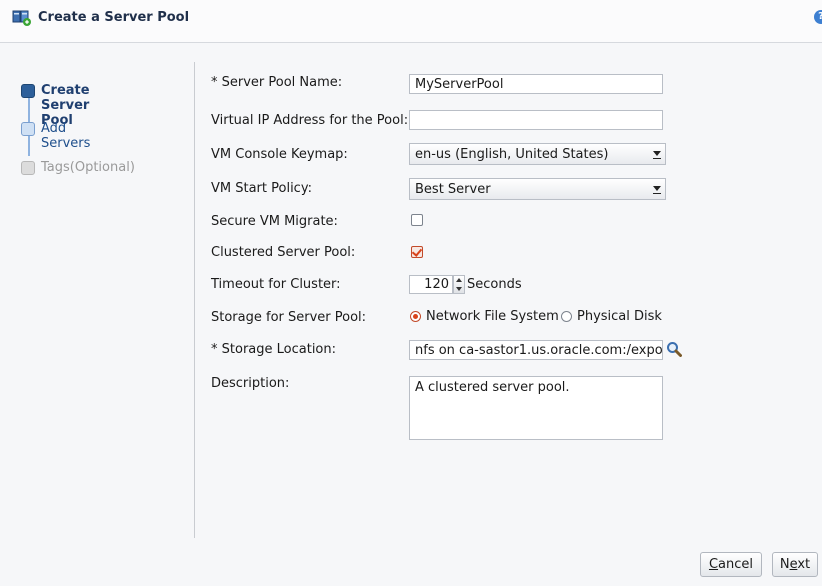  Describe the element at coordinates (415, 316) in the screenshot. I see `radio-network-file-system` at that location.